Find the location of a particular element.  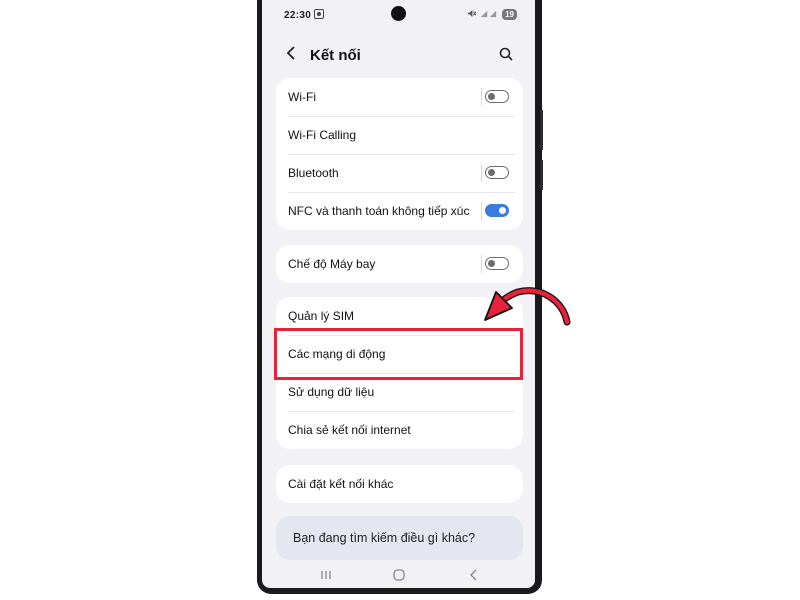

setting-label: Wi-Fi is located at coordinates (302, 97).